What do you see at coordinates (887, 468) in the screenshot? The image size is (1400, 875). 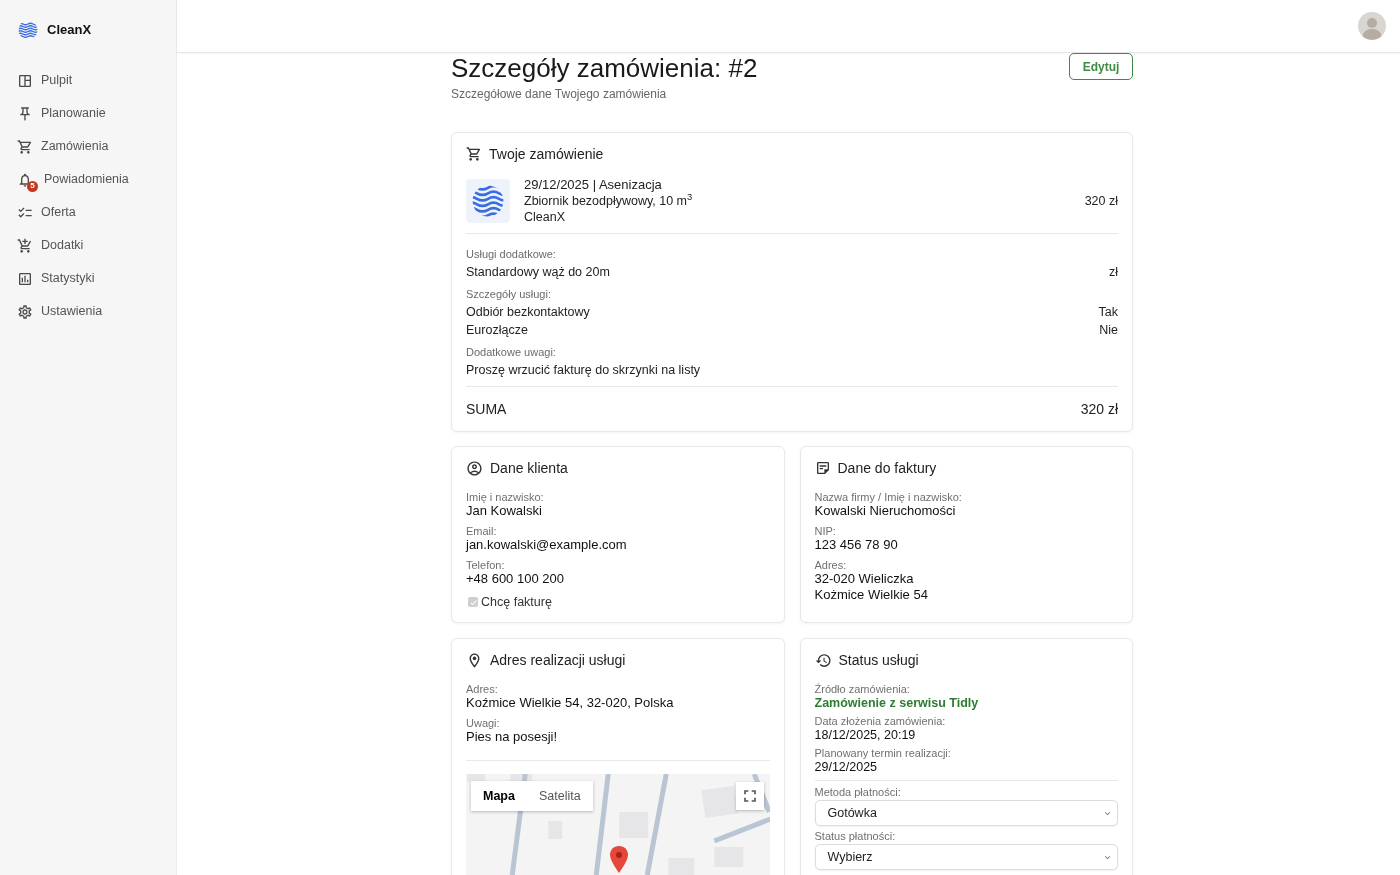 I see `card-title: Dane do faktury` at bounding box center [887, 468].